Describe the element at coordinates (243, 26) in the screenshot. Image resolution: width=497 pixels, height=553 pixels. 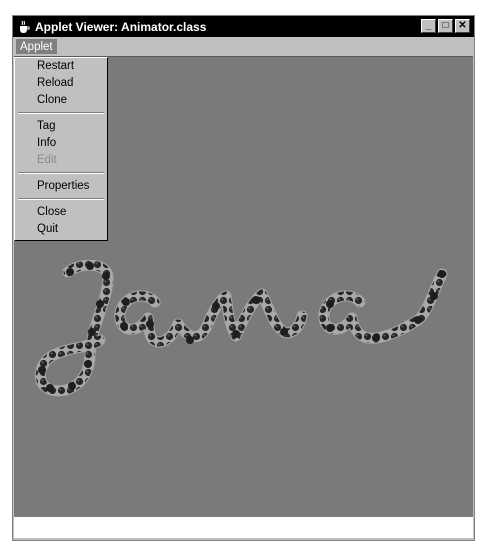
I see `title-bar: Applet Viewer: Animator.class _ □ ✕` at that location.